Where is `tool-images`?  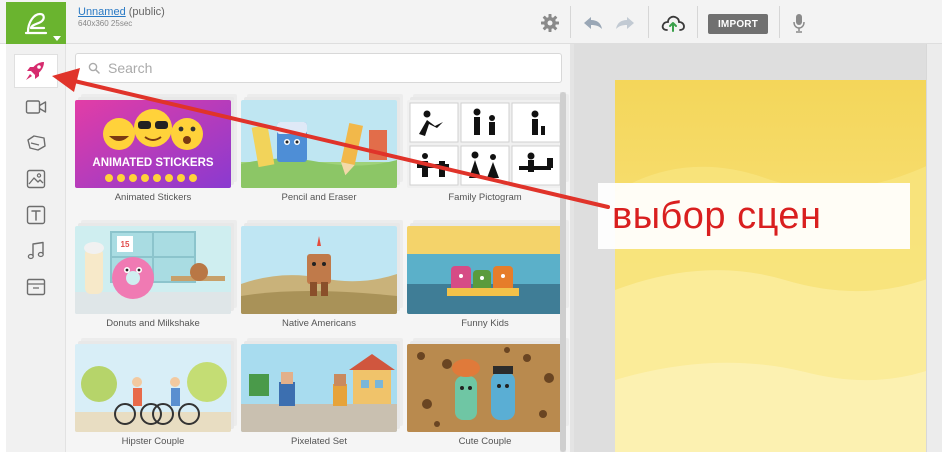 tool-images is located at coordinates (36, 179).